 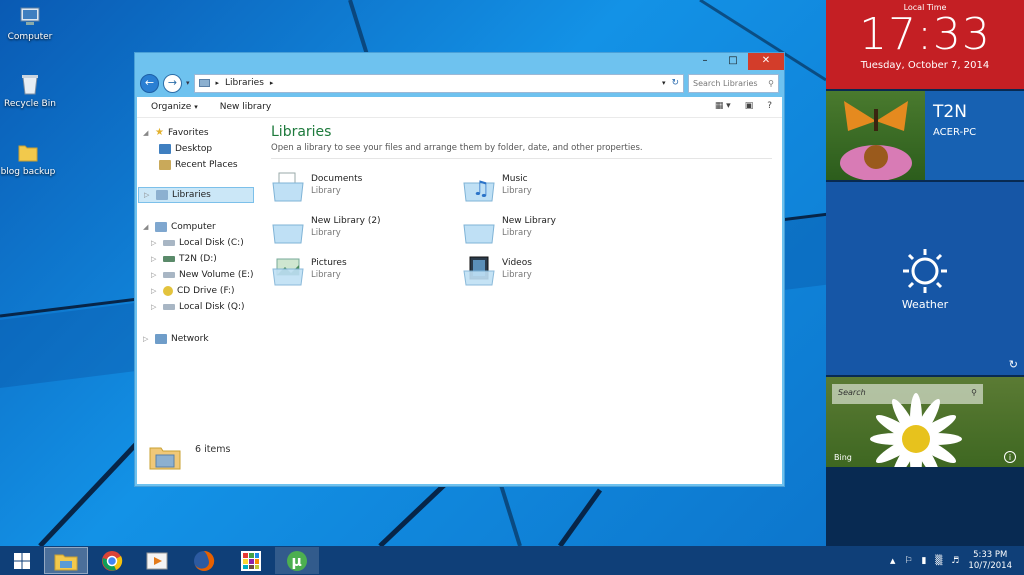 I want to click on taskbar-apps, so click(x=251, y=560).